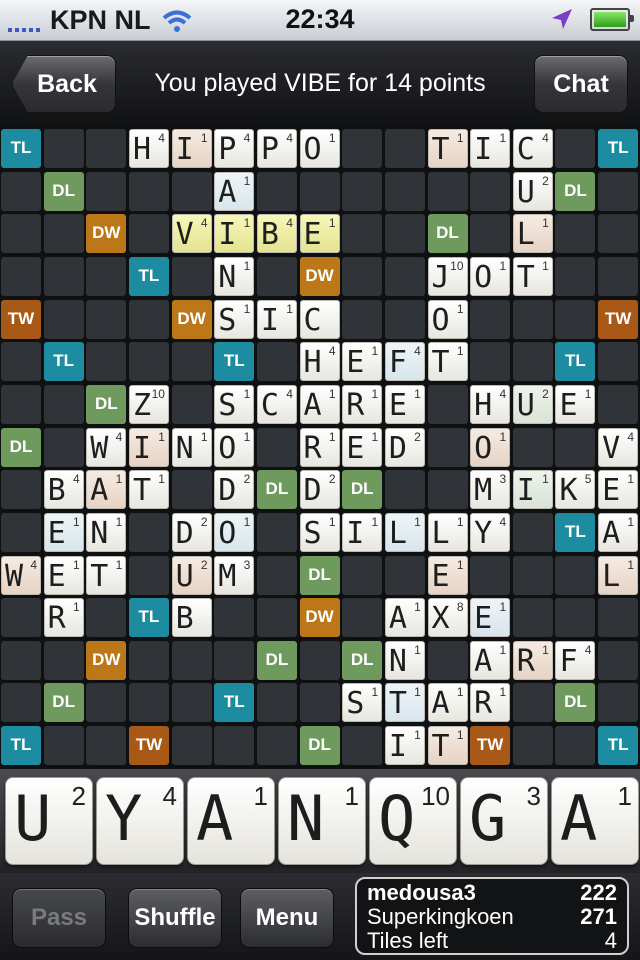  Describe the element at coordinates (413, 821) in the screenshot. I see `rack-tile: Q 10` at that location.